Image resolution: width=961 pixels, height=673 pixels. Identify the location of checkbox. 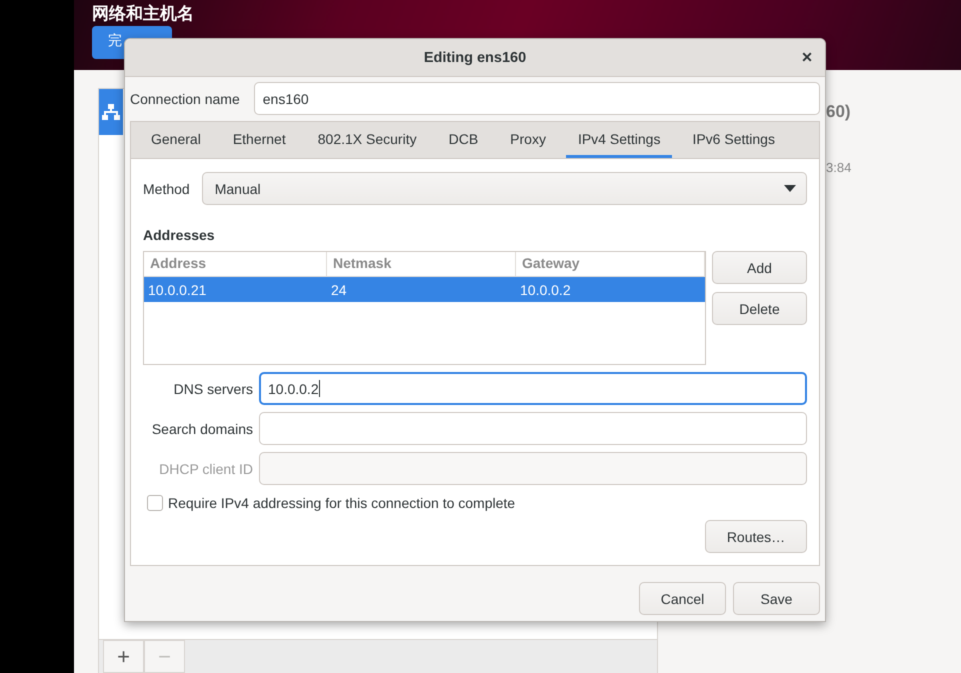
(155, 503).